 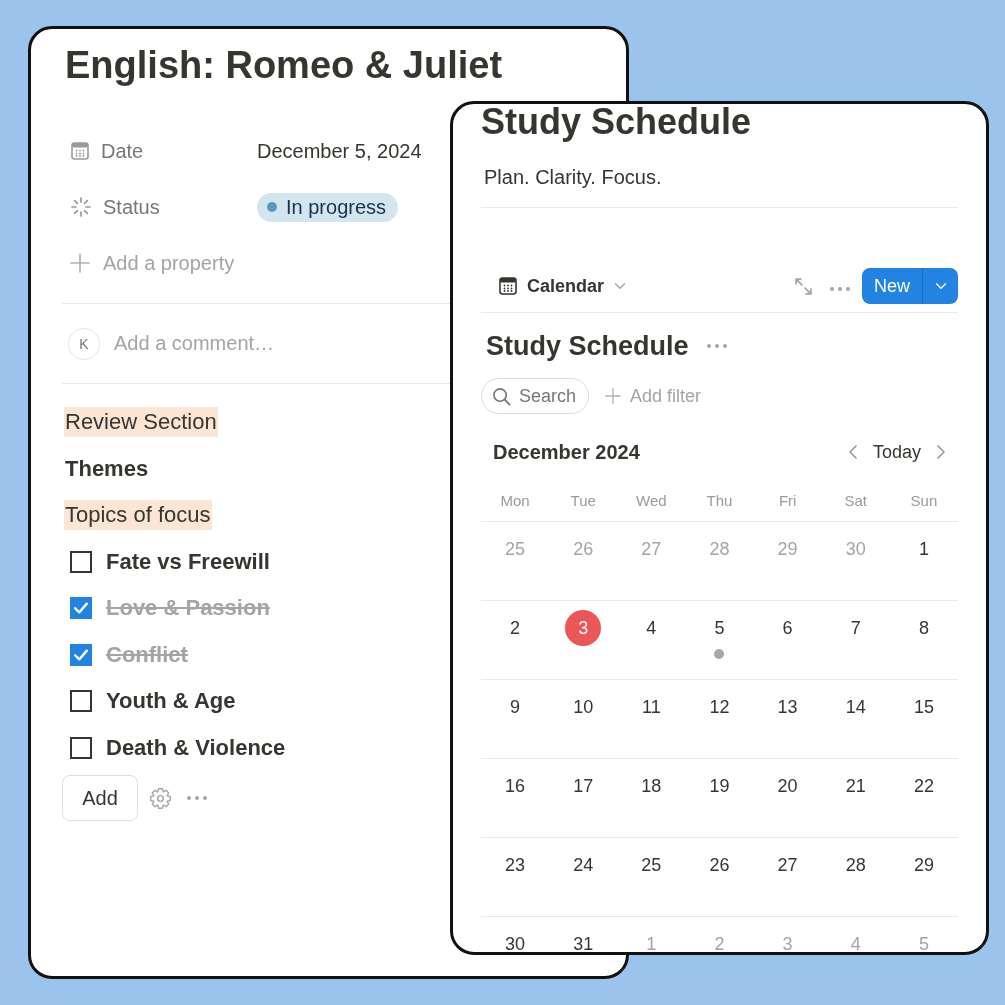 What do you see at coordinates (515, 942) in the screenshot?
I see `day-number: 30` at bounding box center [515, 942].